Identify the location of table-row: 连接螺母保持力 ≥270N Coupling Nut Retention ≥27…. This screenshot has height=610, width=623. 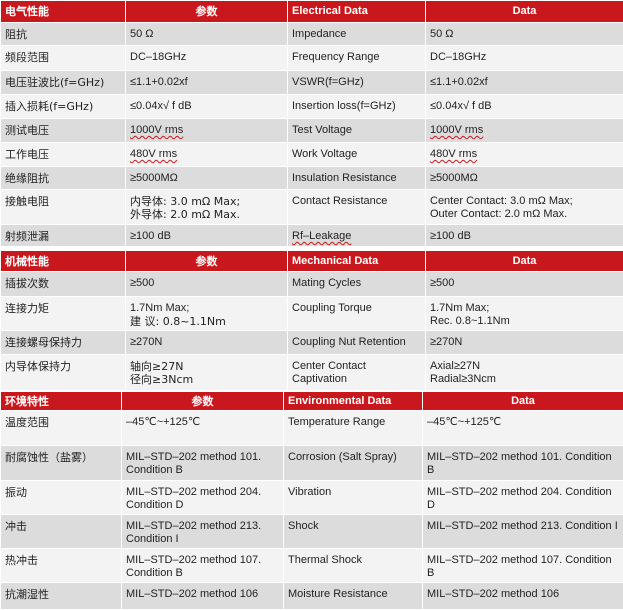
(312, 343).